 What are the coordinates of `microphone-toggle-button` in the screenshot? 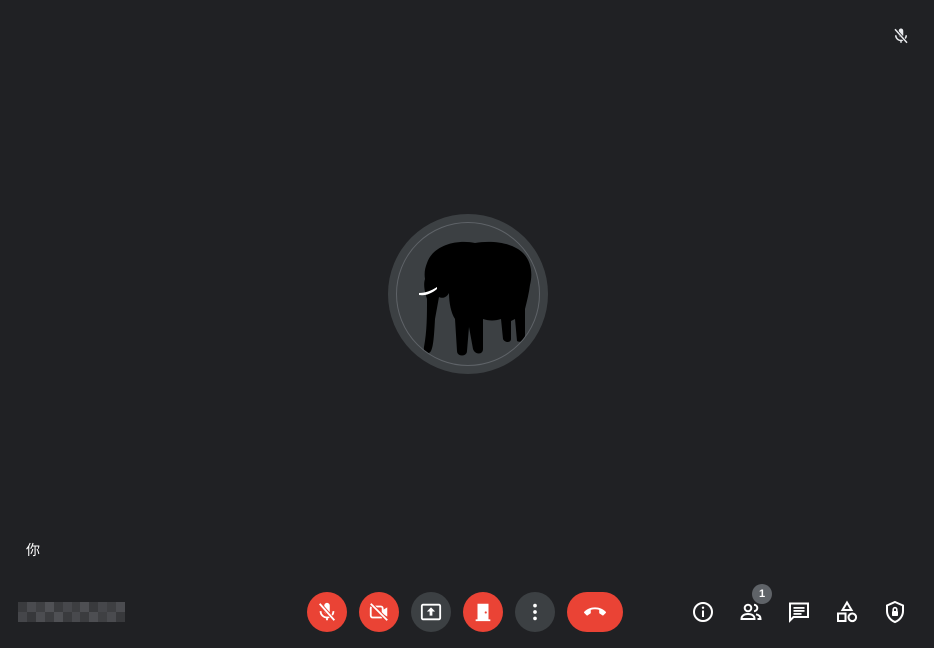 It's located at (327, 612).